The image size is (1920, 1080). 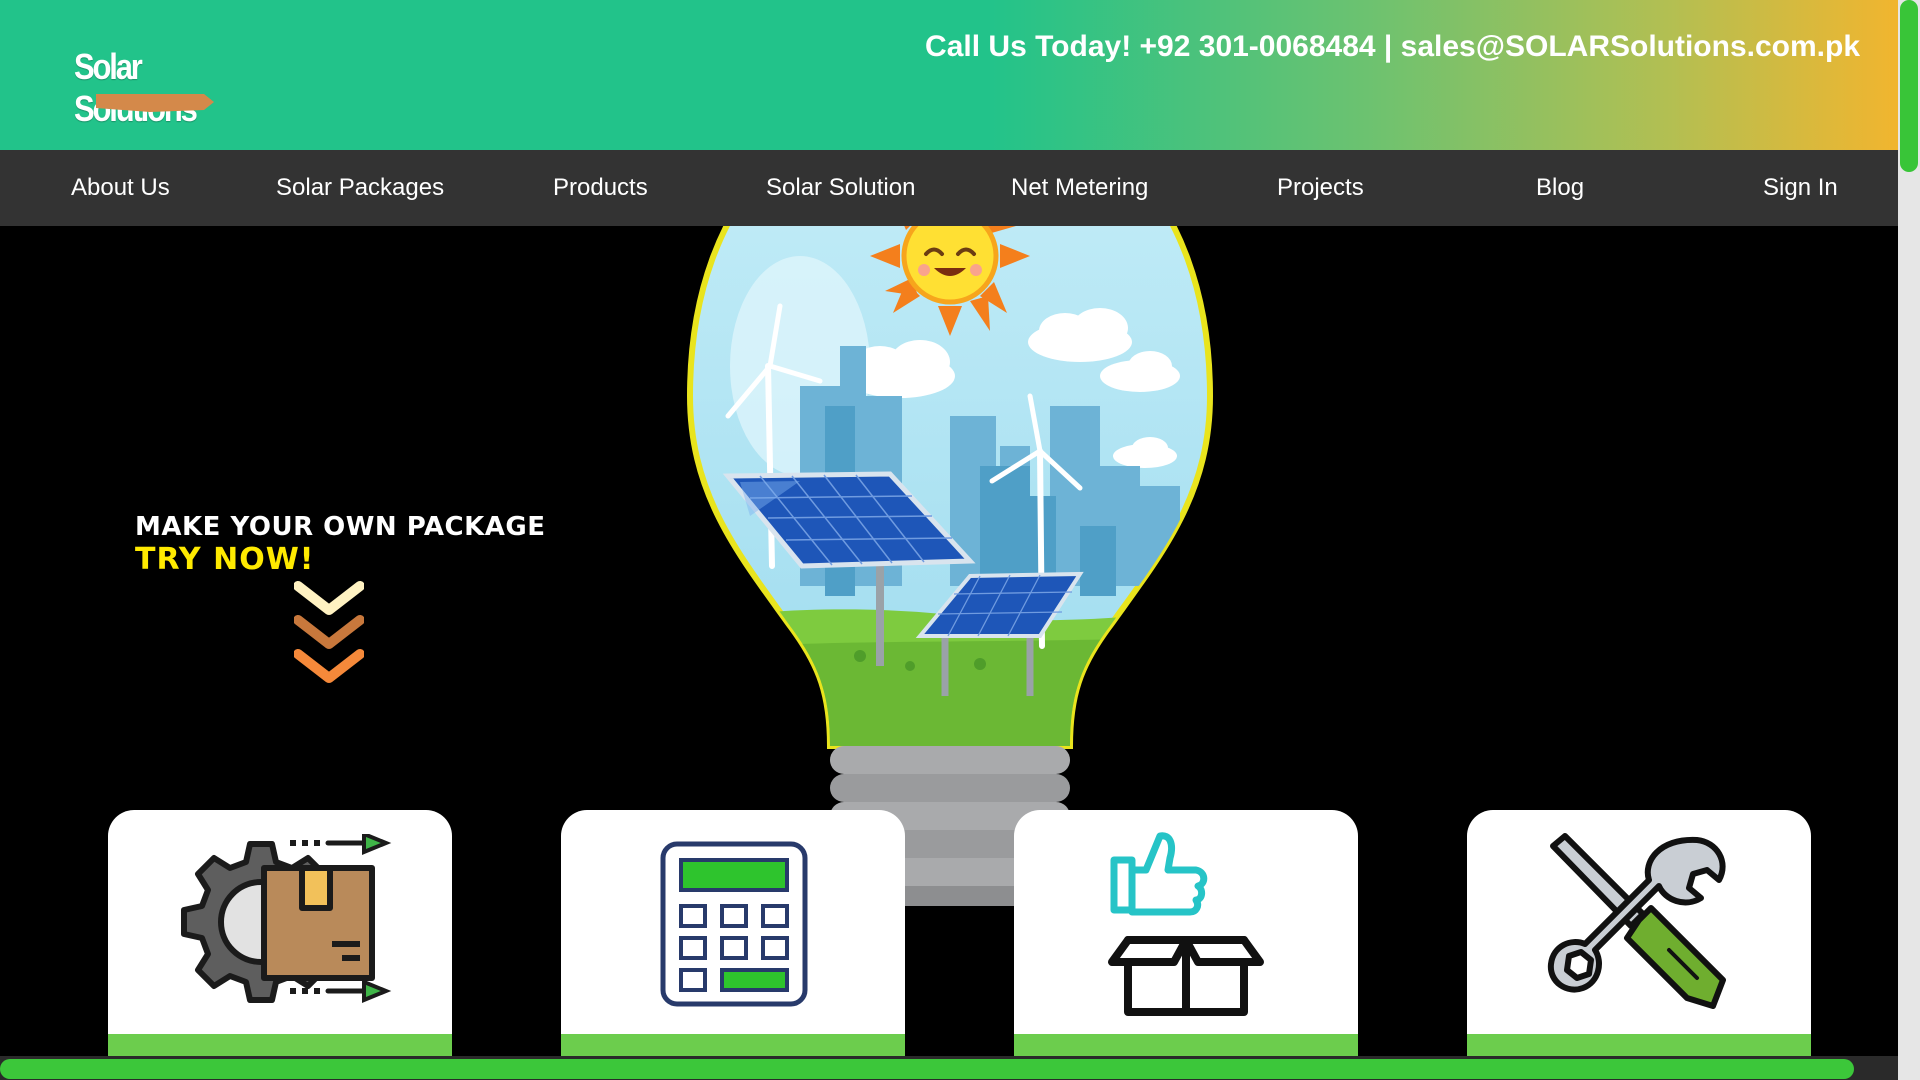 What do you see at coordinates (1320, 188) in the screenshot?
I see `nav-projects: Projects` at bounding box center [1320, 188].